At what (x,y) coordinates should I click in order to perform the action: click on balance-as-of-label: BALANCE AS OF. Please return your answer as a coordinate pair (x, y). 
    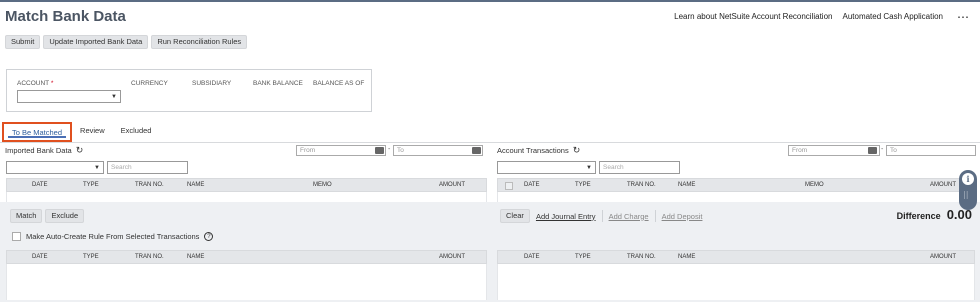
    Looking at the image, I should click on (339, 83).